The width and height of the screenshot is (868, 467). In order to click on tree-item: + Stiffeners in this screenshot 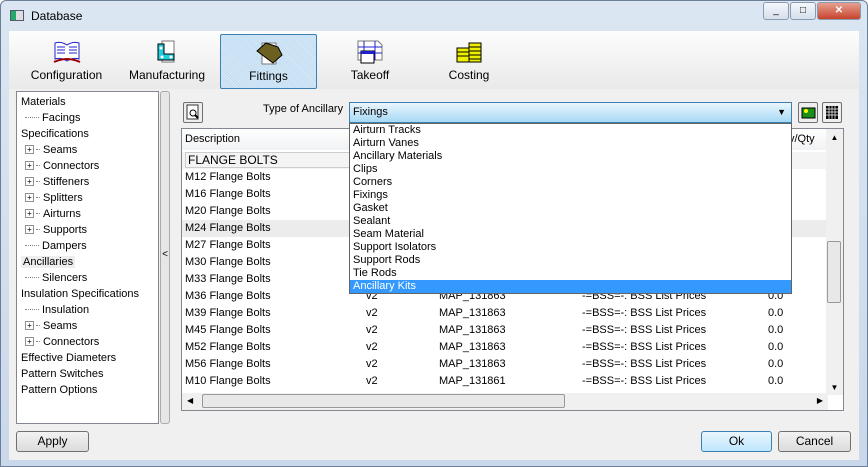, I will do `click(57, 182)`.